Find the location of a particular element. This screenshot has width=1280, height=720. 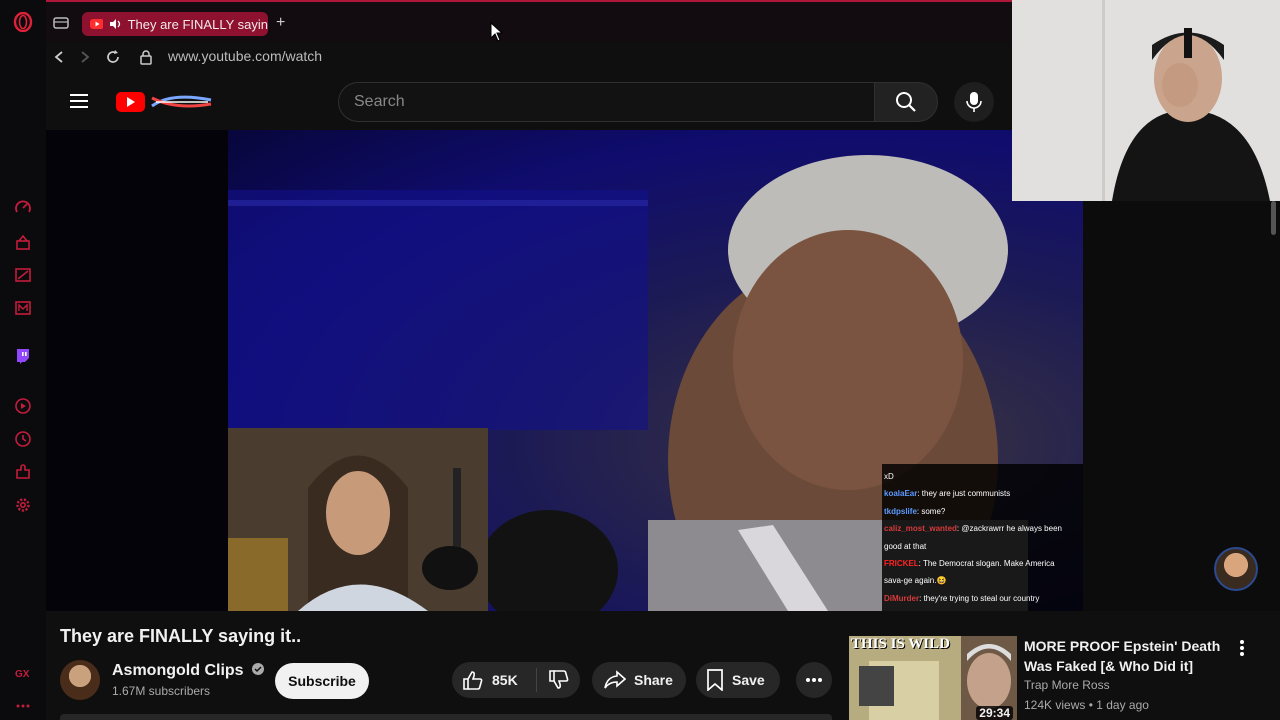

more-actions-button is located at coordinates (814, 680).